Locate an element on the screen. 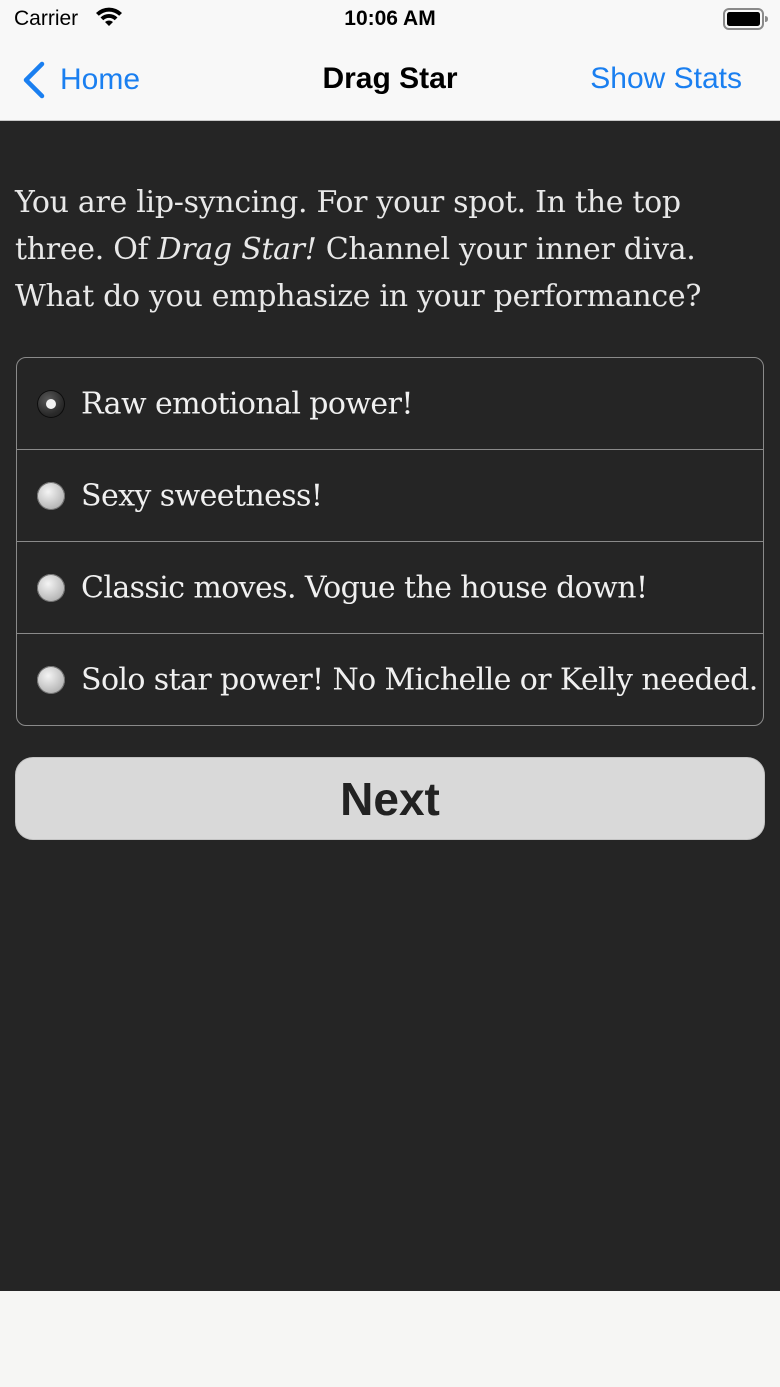 Image resolution: width=780 pixels, height=1387 pixels. choice-option-1: Raw emotional power! is located at coordinates (390, 403).